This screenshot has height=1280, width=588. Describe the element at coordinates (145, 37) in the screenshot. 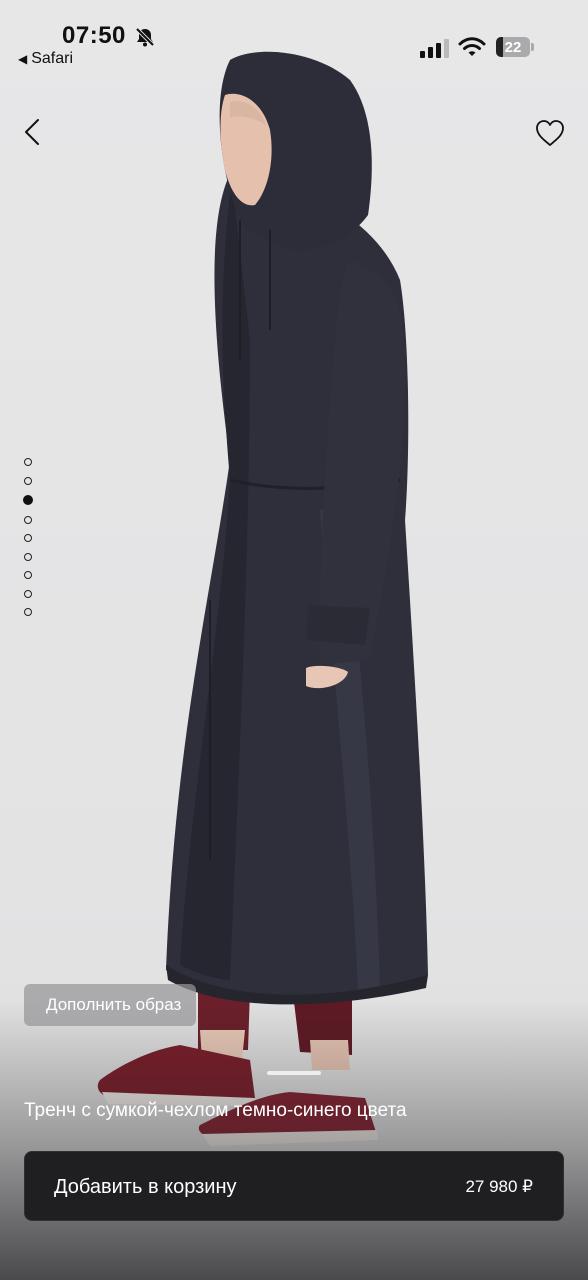

I see `bell-off-icon` at that location.